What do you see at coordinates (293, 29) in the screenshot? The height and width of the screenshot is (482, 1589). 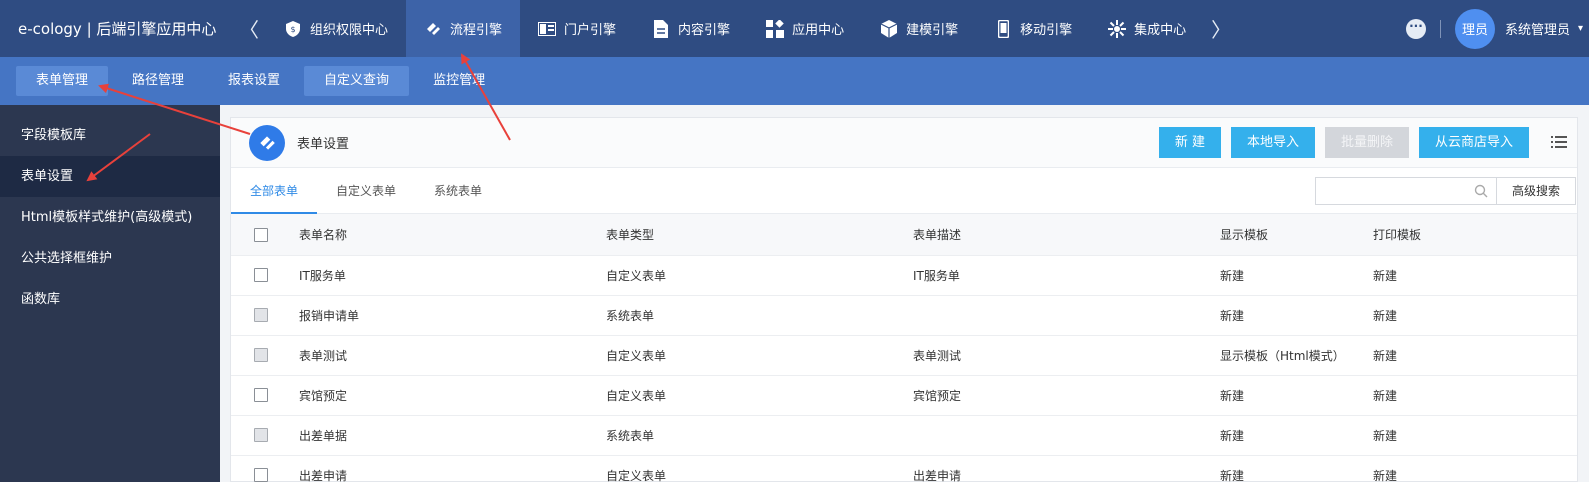 I see `shield-icon: $` at bounding box center [293, 29].